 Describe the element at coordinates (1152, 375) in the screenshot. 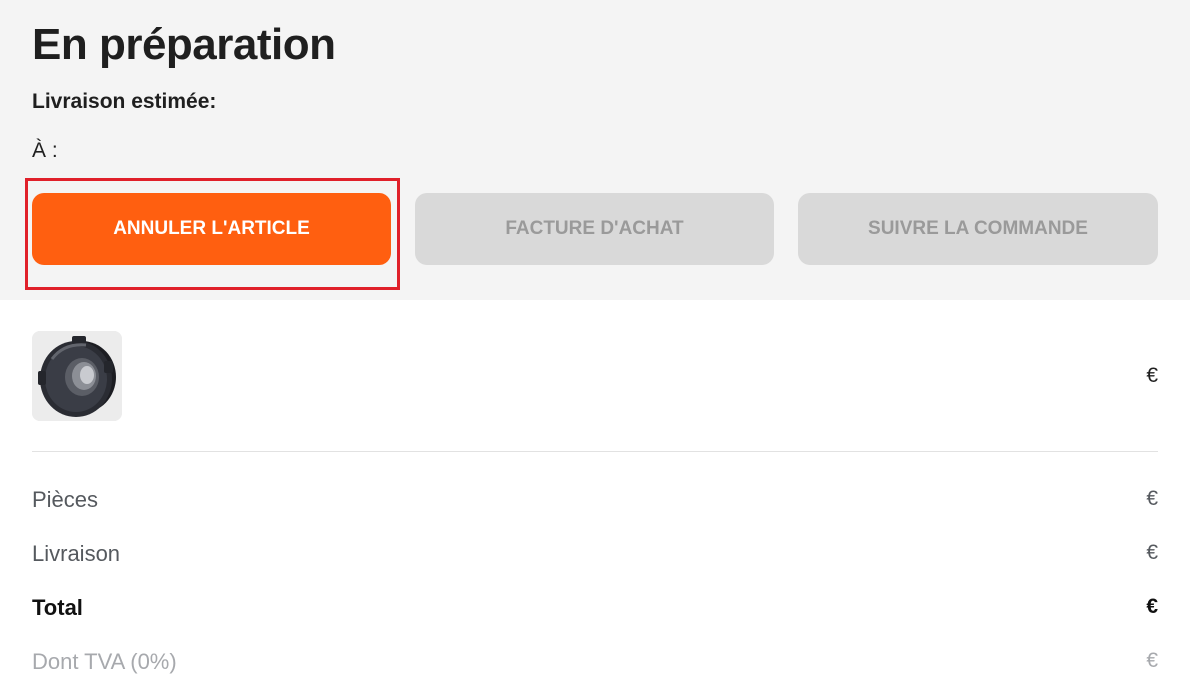

I see `item-price: €` at that location.